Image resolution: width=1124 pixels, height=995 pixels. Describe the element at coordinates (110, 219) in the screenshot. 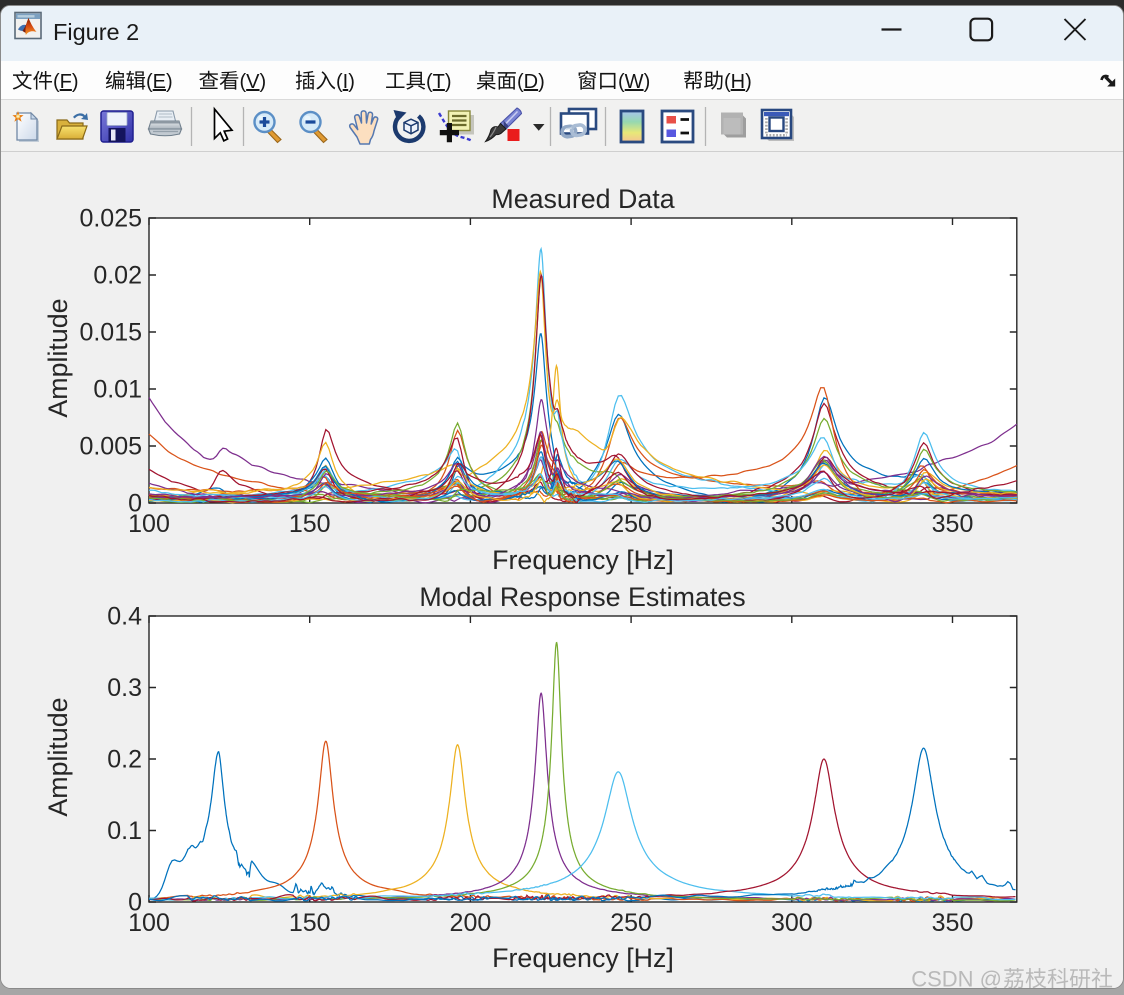

I see `svg-text: 0.025` at that location.